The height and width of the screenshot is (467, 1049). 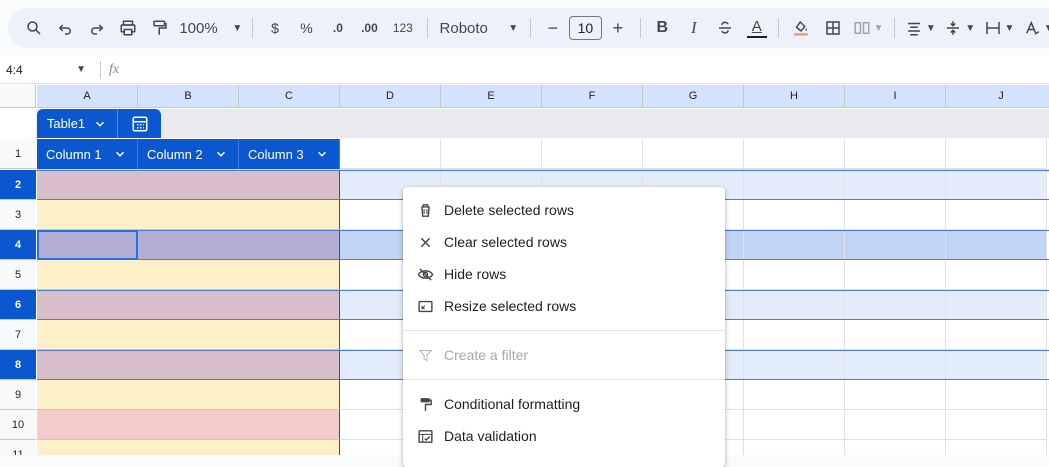 I want to click on zoom-select: 100% ▼, so click(x=210, y=28).